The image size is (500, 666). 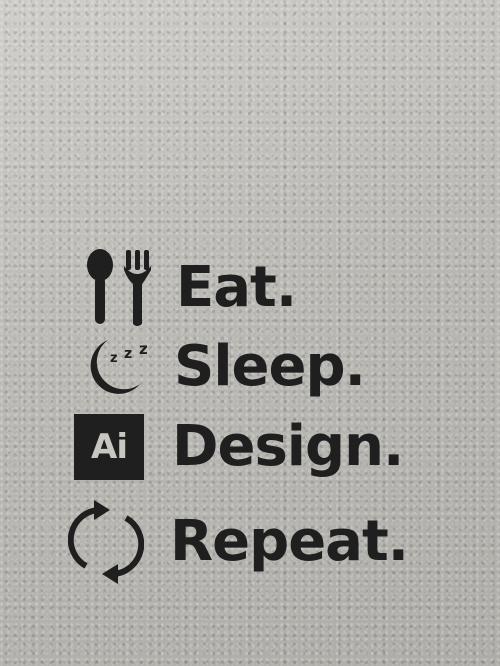 I want to click on decal-word-design: Design., so click(x=288, y=446).